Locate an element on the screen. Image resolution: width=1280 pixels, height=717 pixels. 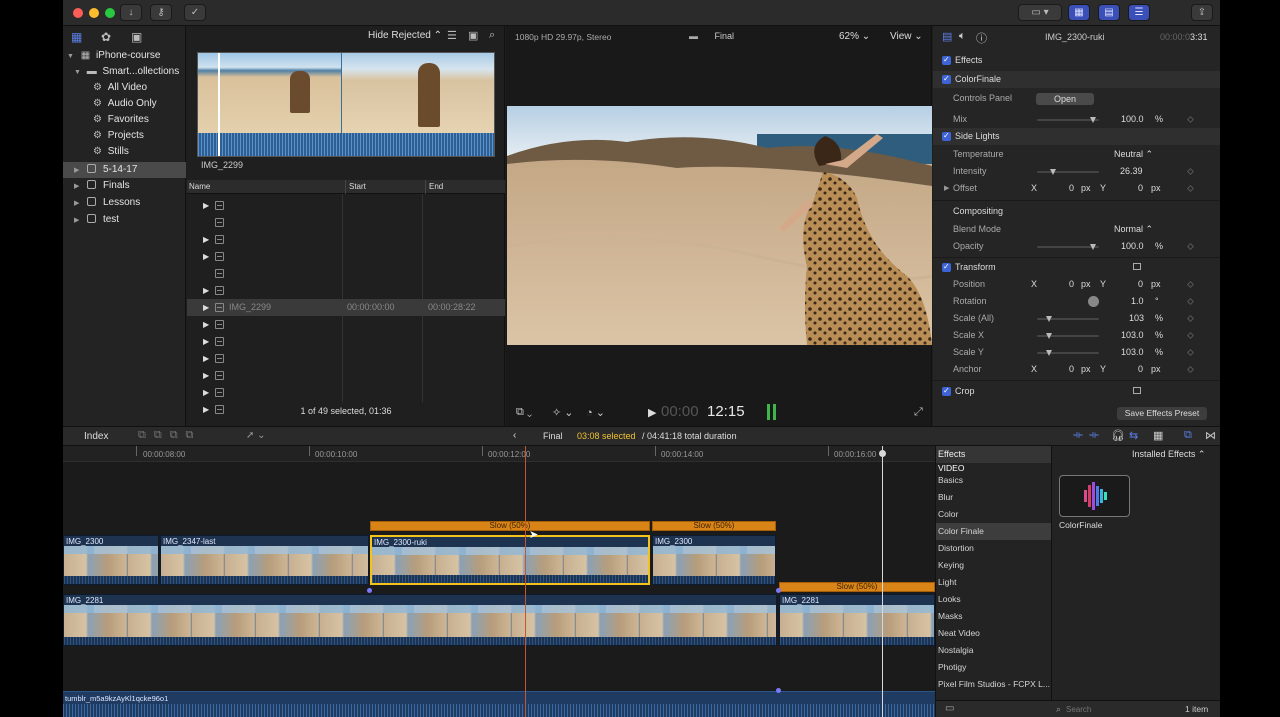
select-tool-icon: ➚ ⌄ is located at coordinates (256, 435).